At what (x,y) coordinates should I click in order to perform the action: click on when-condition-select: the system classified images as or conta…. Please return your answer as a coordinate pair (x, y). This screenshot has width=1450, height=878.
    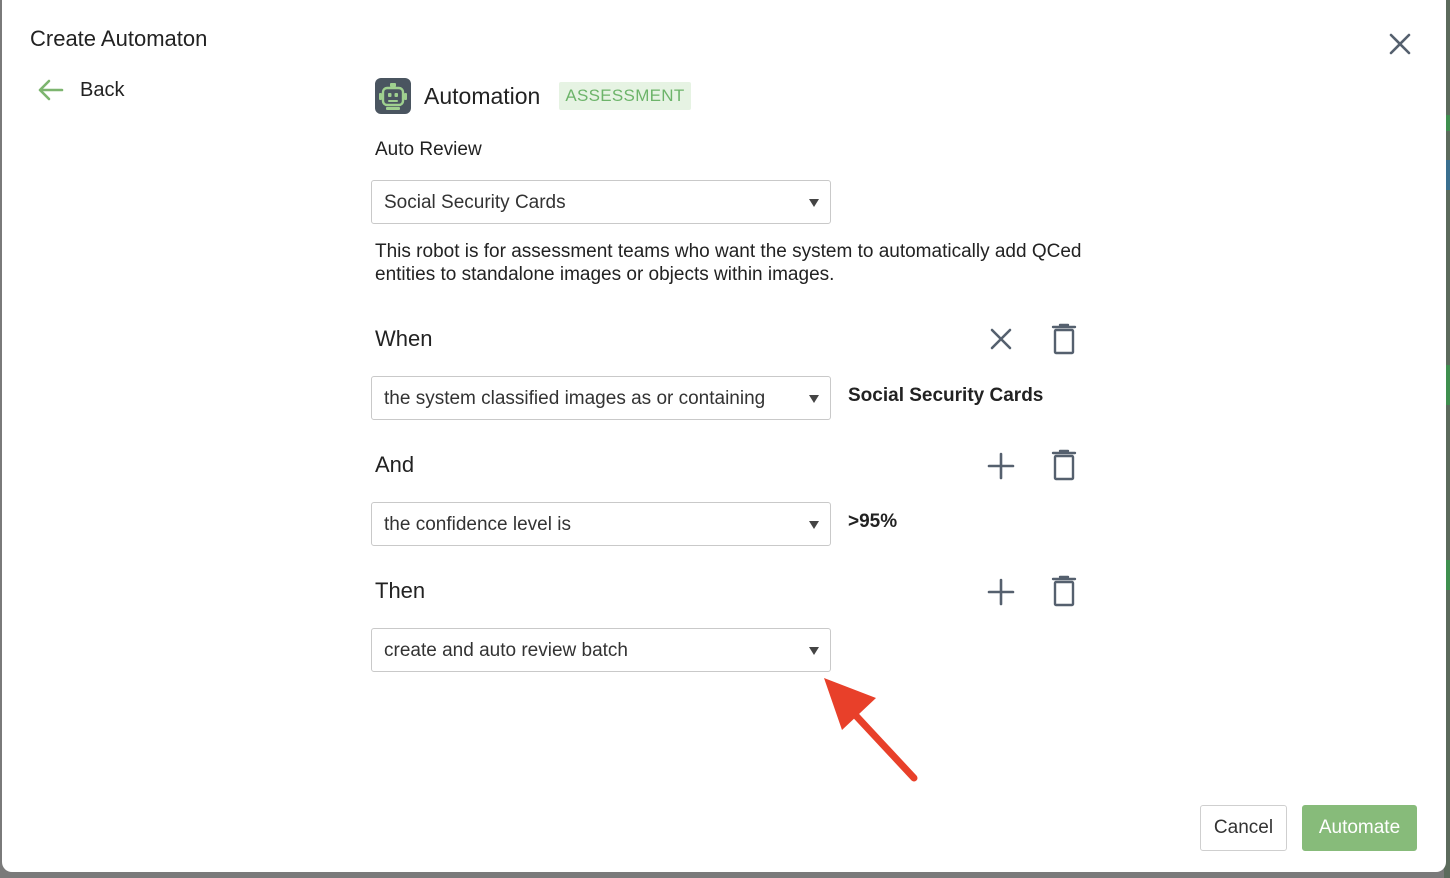
    Looking at the image, I should click on (601, 398).